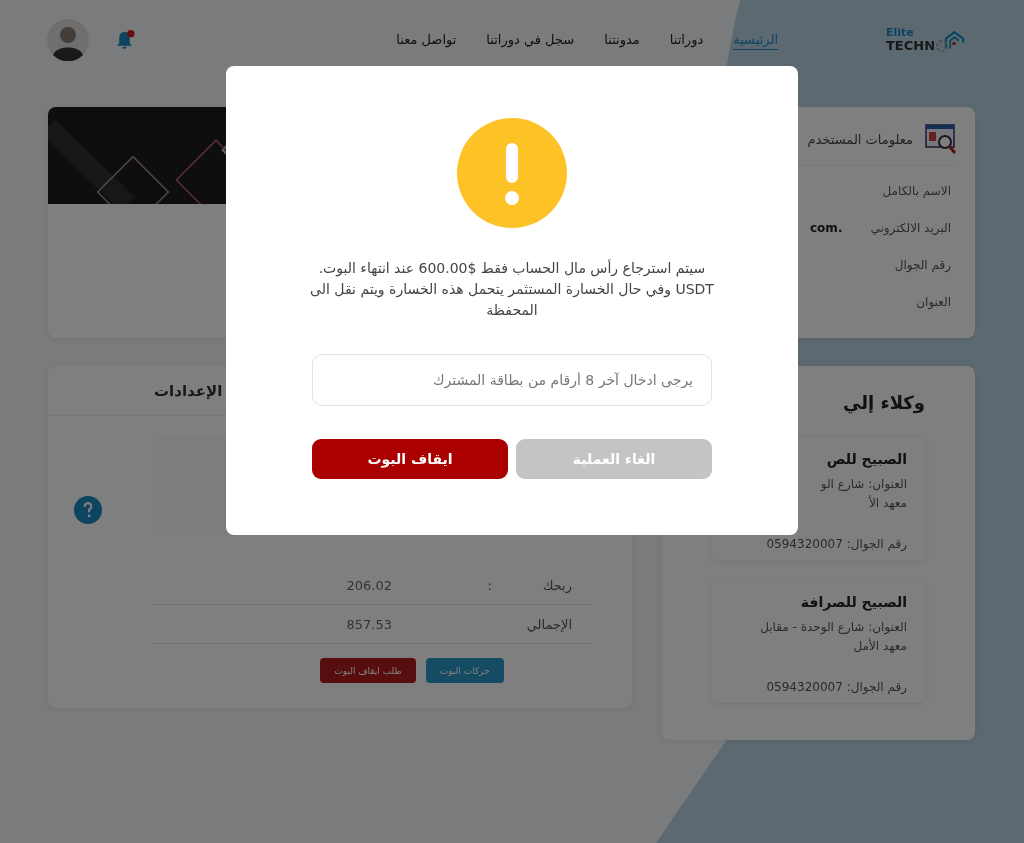 The image size is (1024, 843). Describe the element at coordinates (853, 602) in the screenshot. I see `agent-name: الصبيح للصرافة` at that location.